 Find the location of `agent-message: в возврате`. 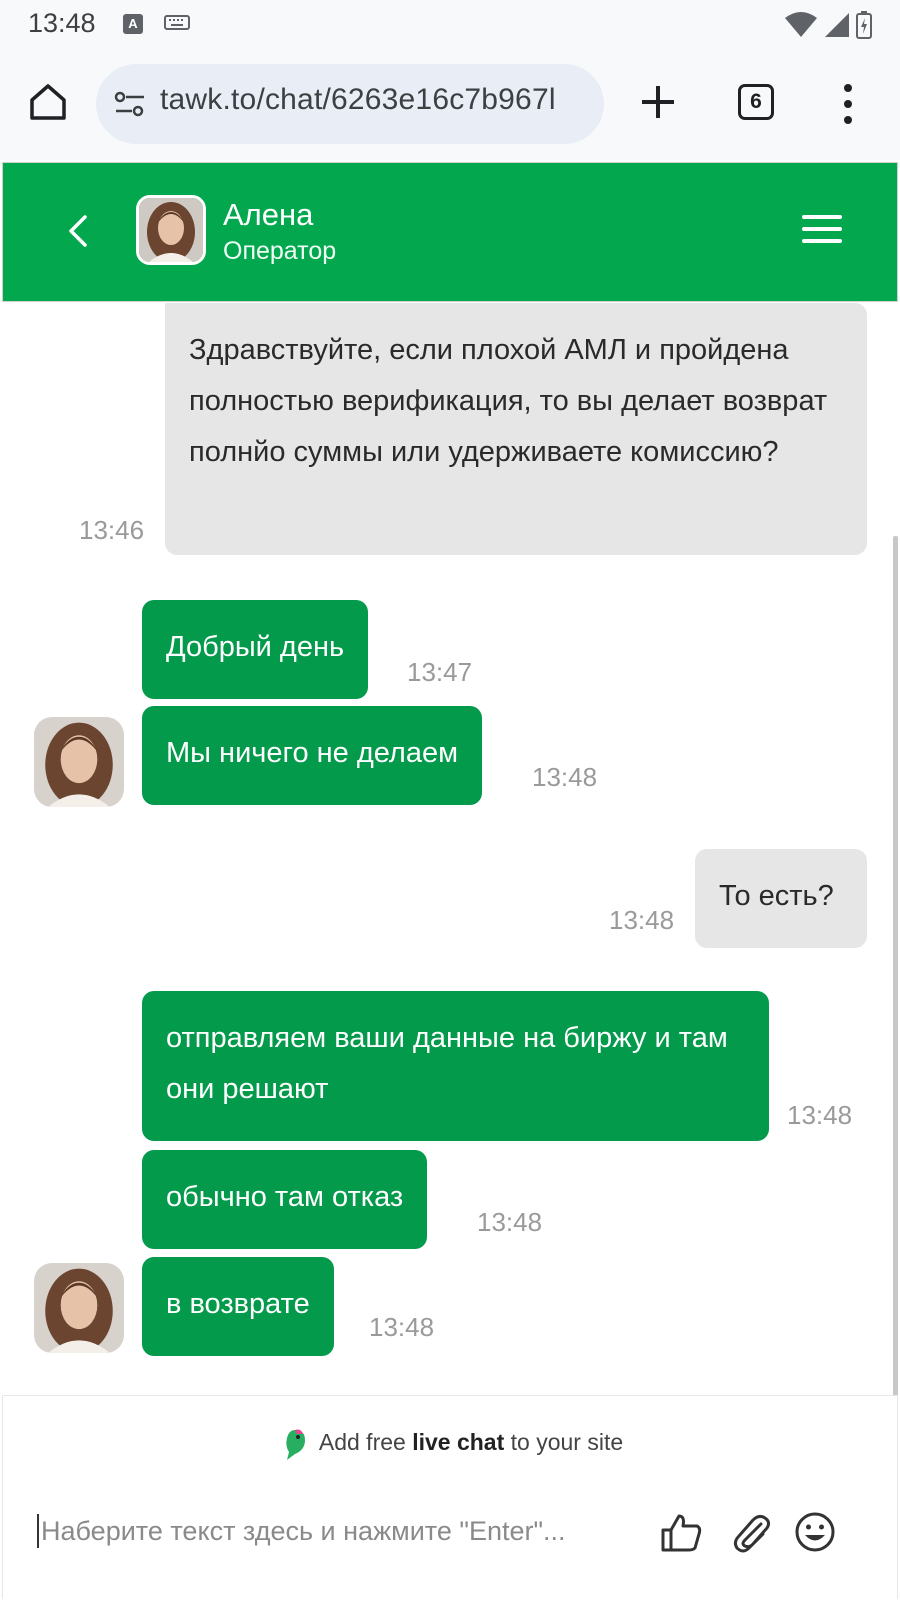

agent-message: в возврате is located at coordinates (238, 1306).